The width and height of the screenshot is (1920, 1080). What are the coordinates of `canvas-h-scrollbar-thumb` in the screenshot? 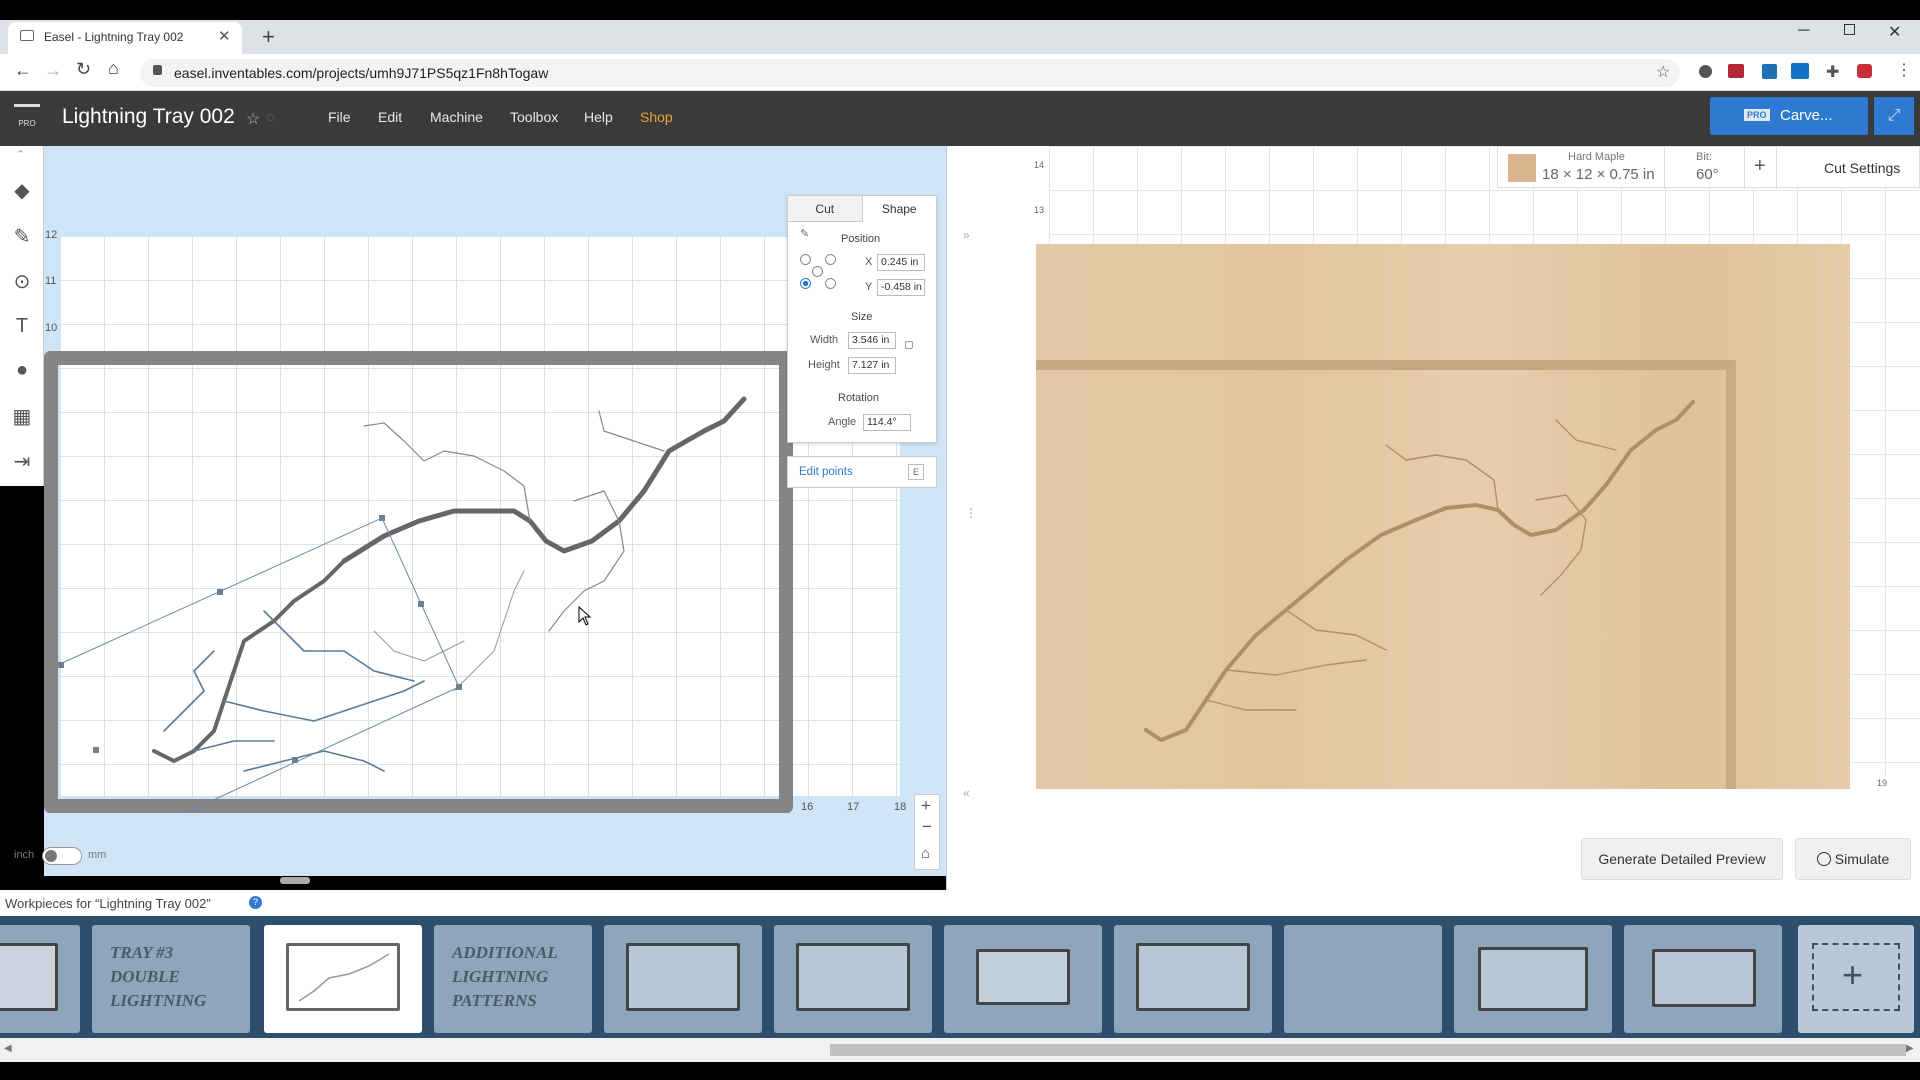 It's located at (295, 880).